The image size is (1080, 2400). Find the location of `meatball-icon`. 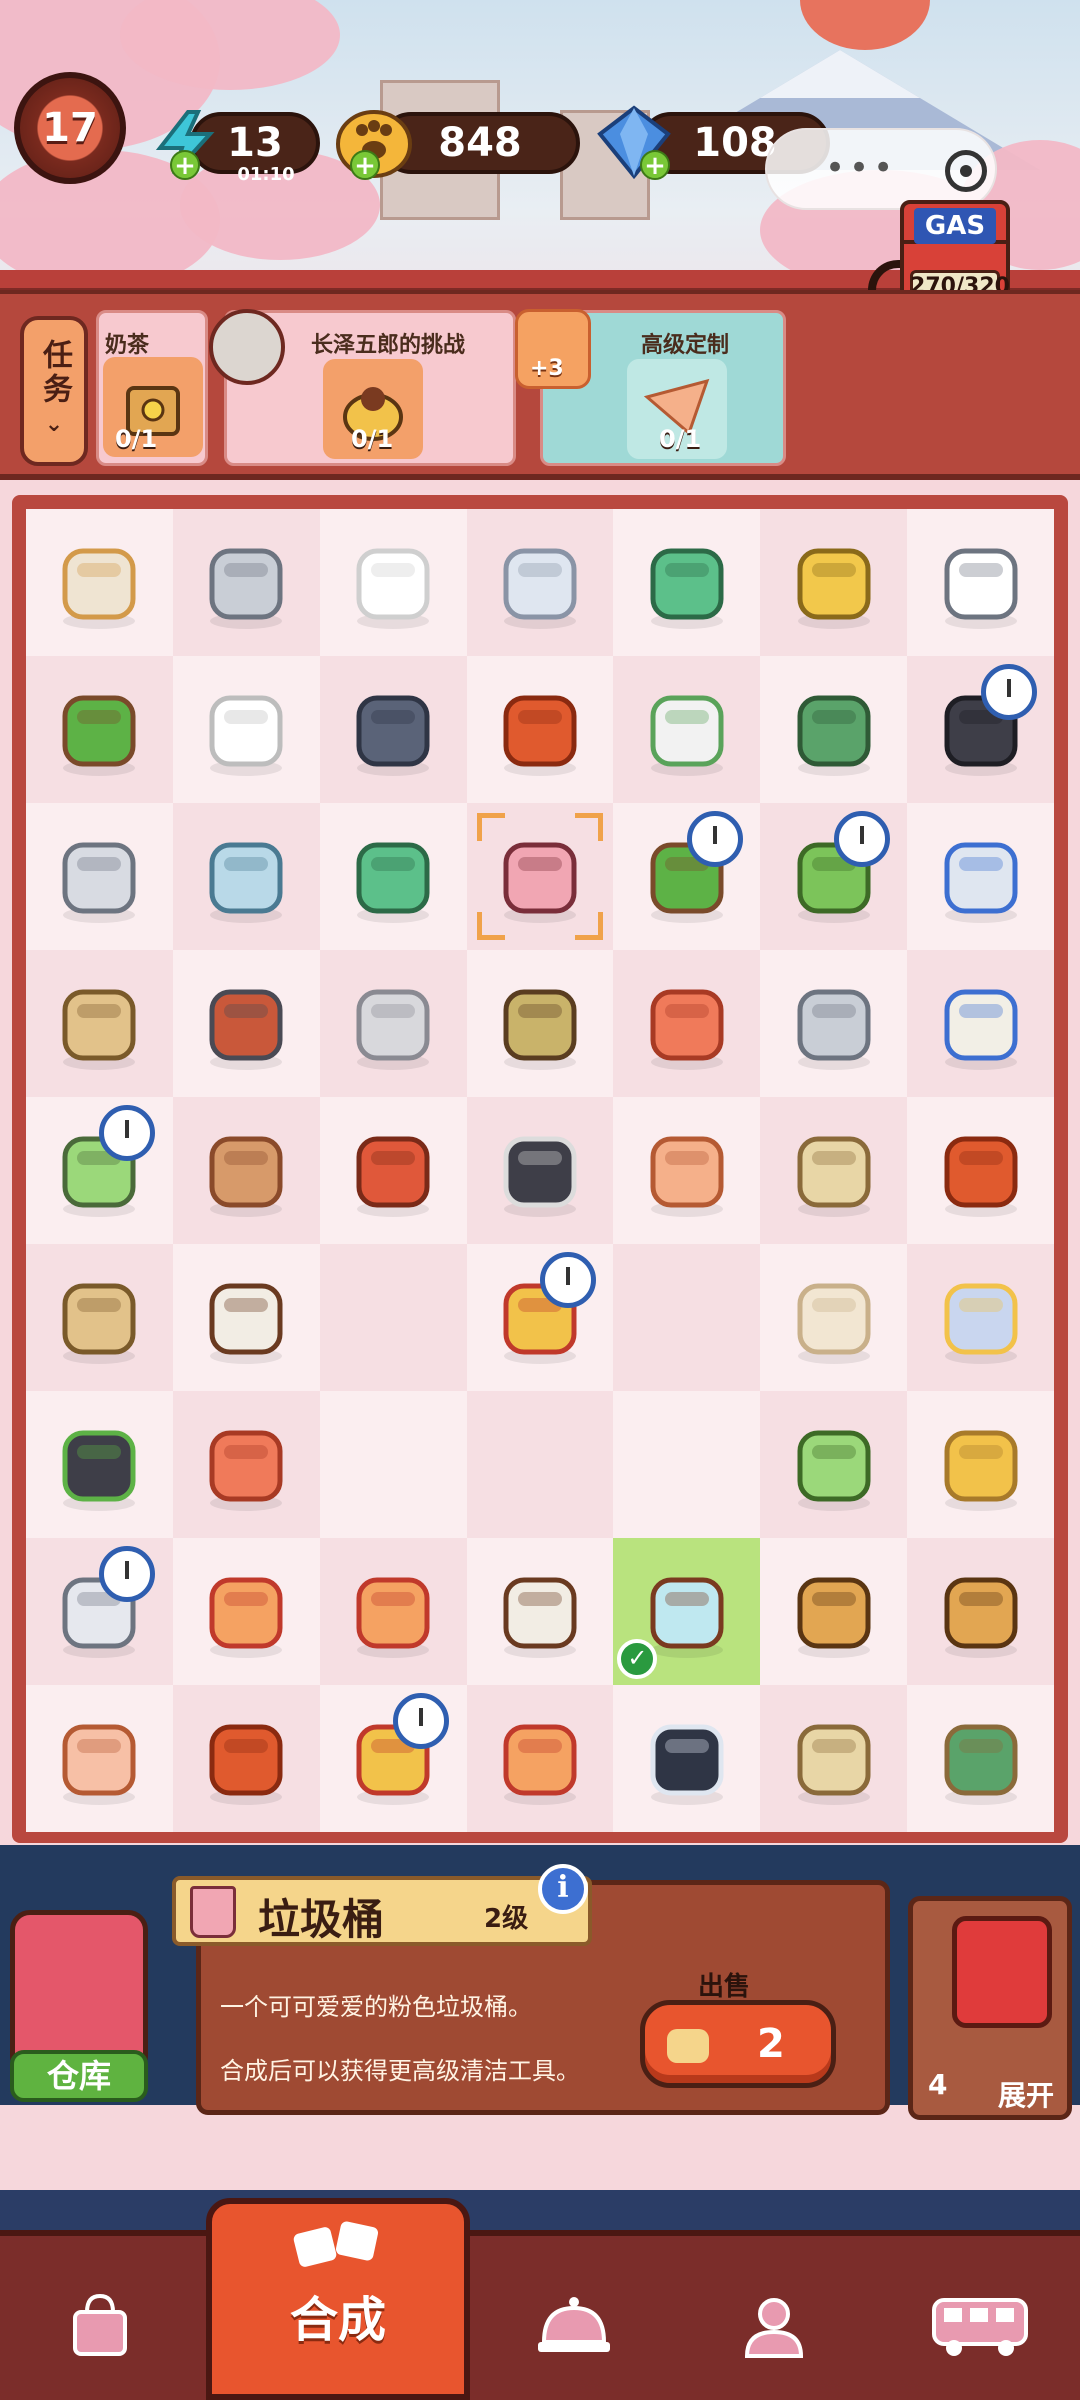

meatball-icon is located at coordinates (246, 1171).